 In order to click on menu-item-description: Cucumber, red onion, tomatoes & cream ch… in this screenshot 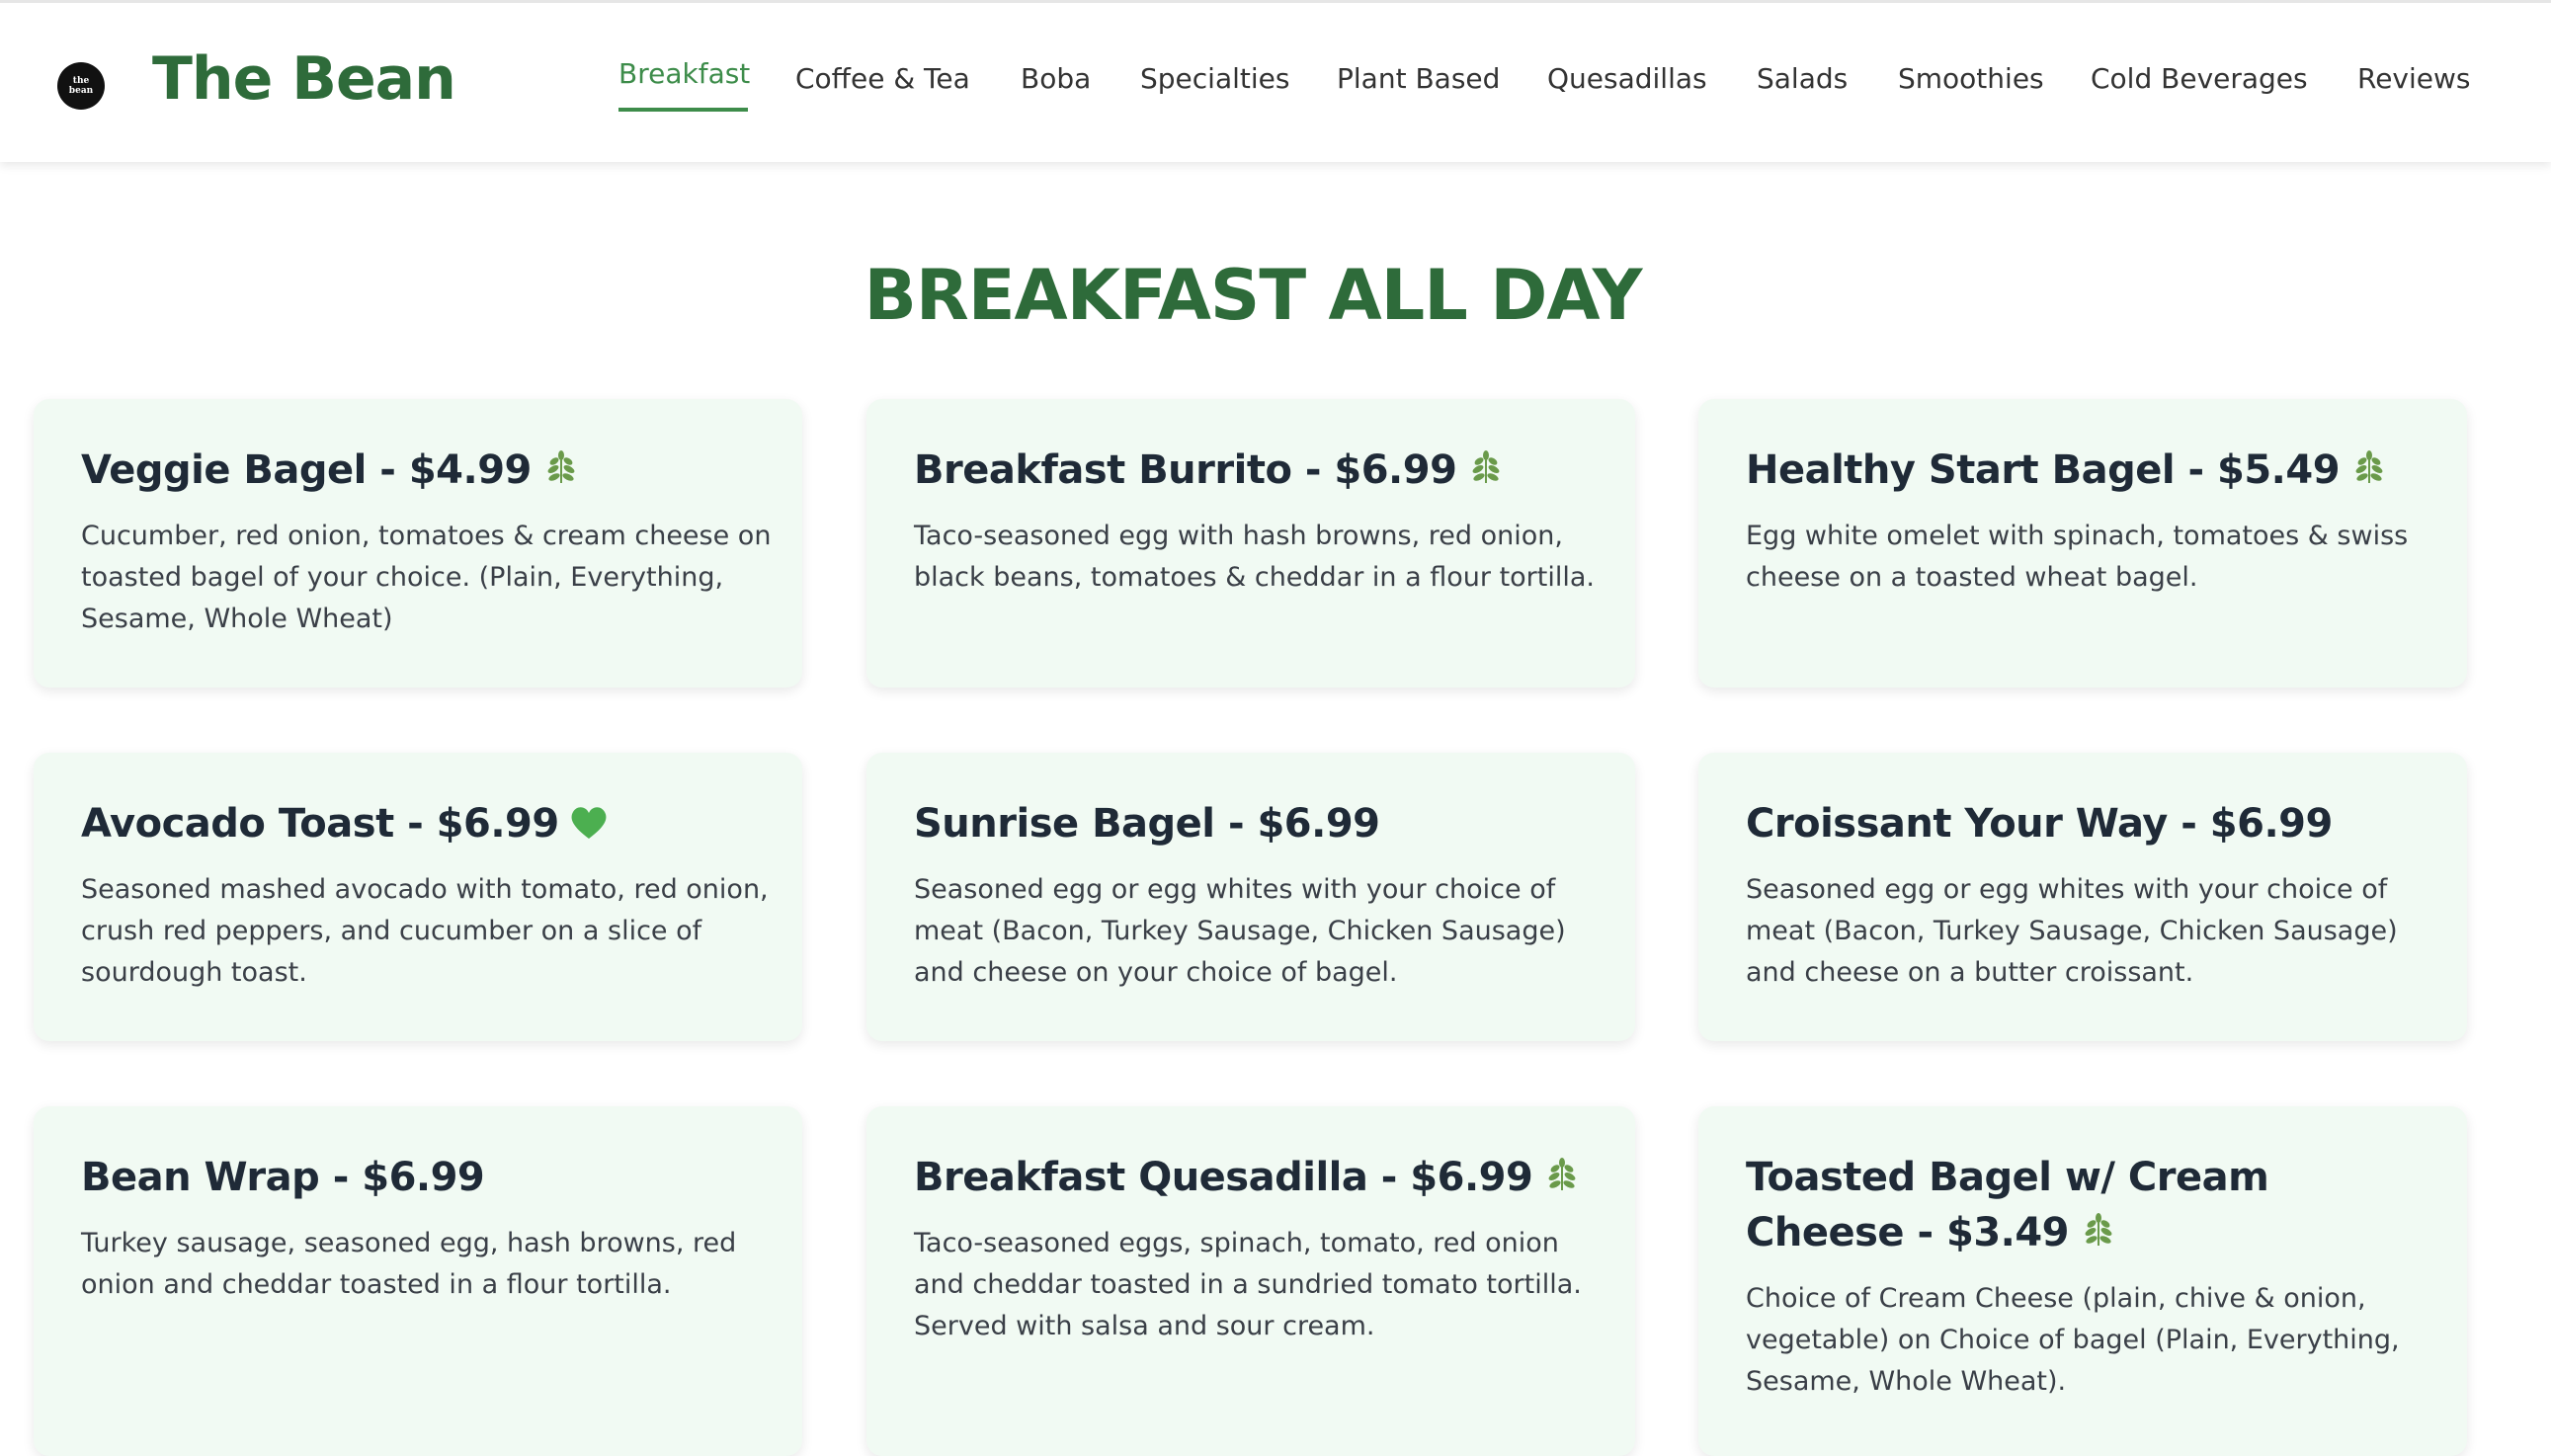, I will do `click(426, 577)`.